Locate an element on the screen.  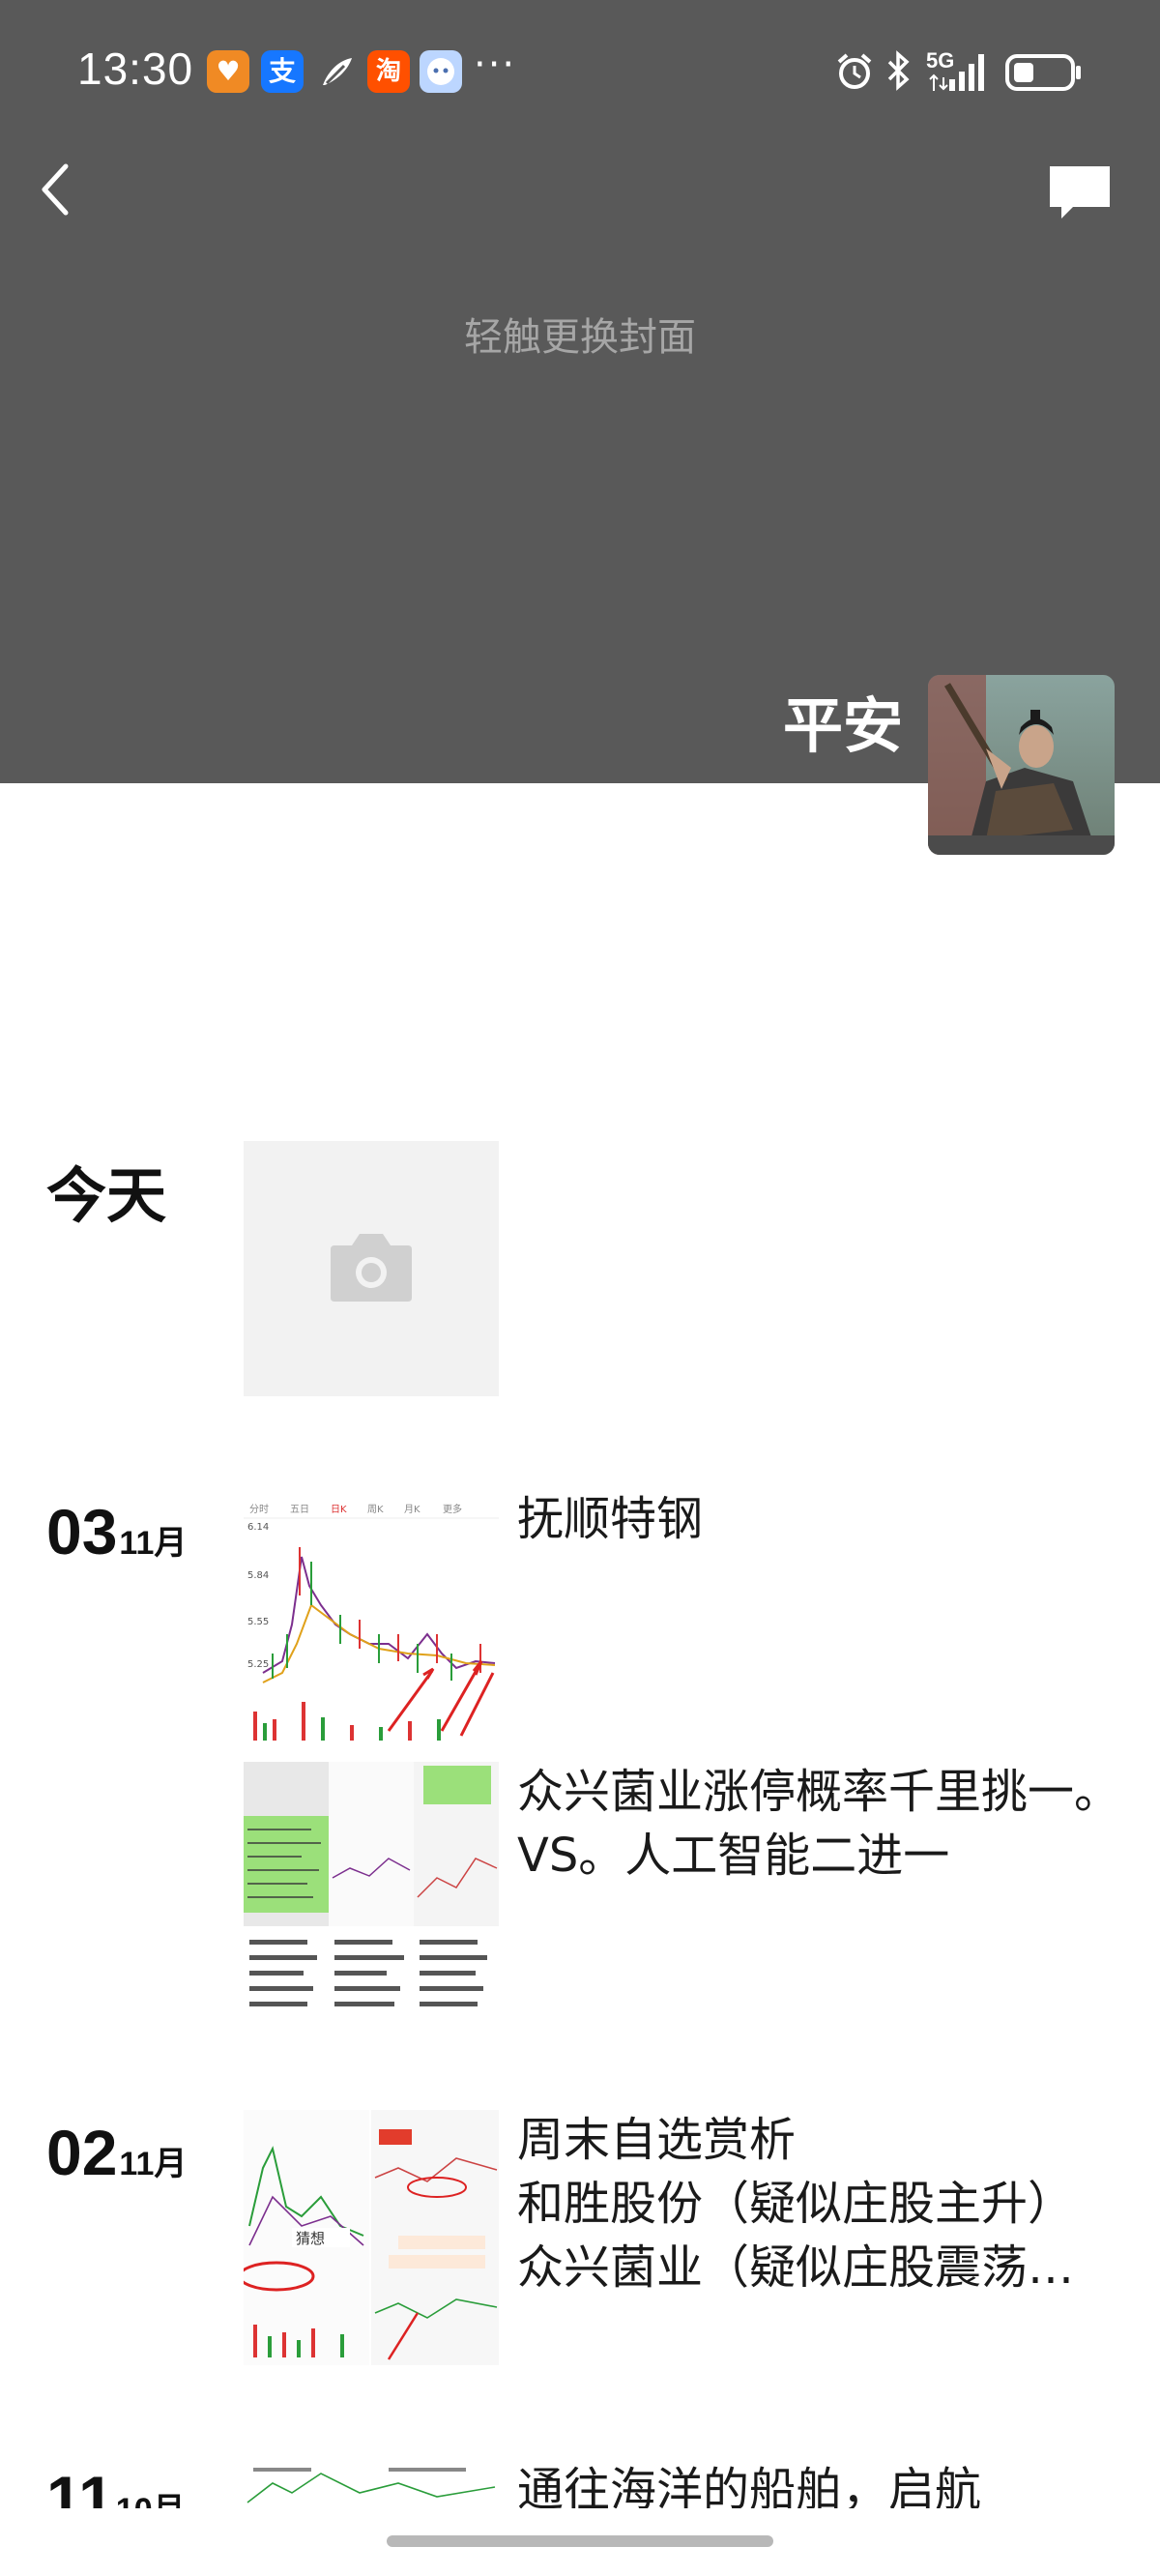
battery-icon is located at coordinates (1044, 72).